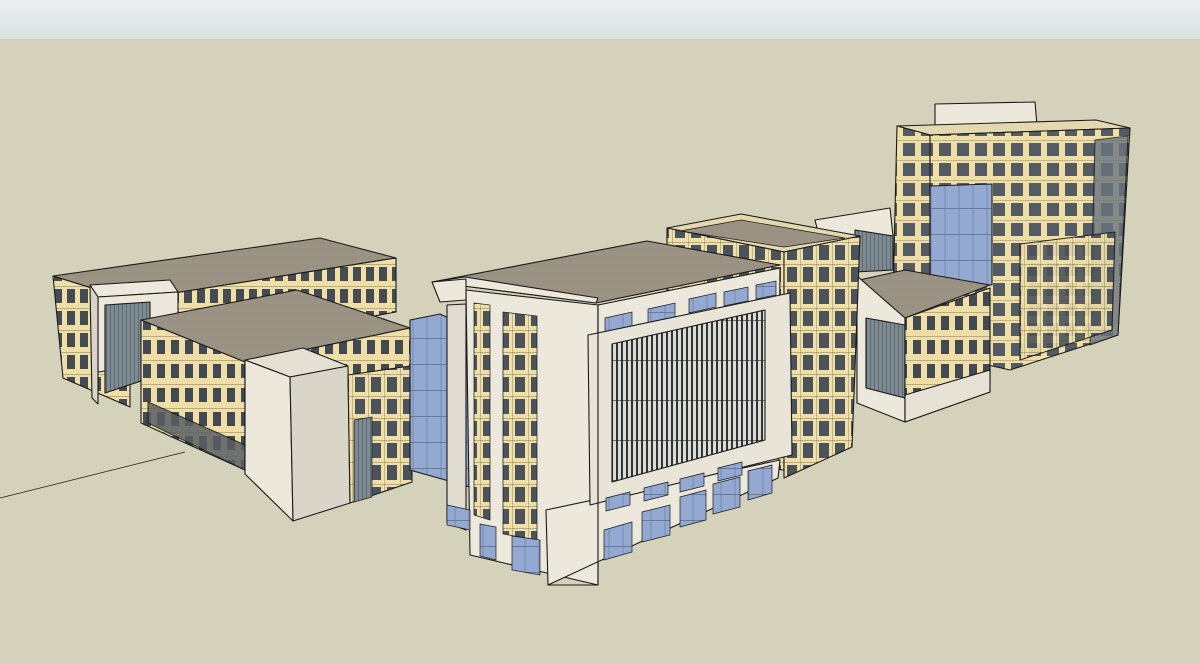 Image resolution: width=1200 pixels, height=664 pixels. What do you see at coordinates (920, 346) in the screenshot?
I see `right-low-block` at bounding box center [920, 346].